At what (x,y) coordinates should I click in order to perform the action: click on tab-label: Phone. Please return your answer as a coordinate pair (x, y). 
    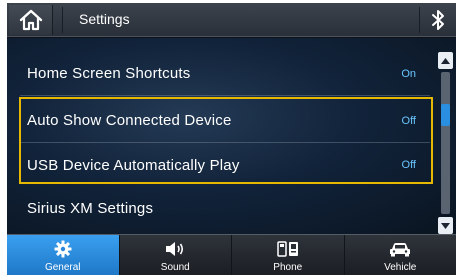
    Looking at the image, I should click on (288, 267).